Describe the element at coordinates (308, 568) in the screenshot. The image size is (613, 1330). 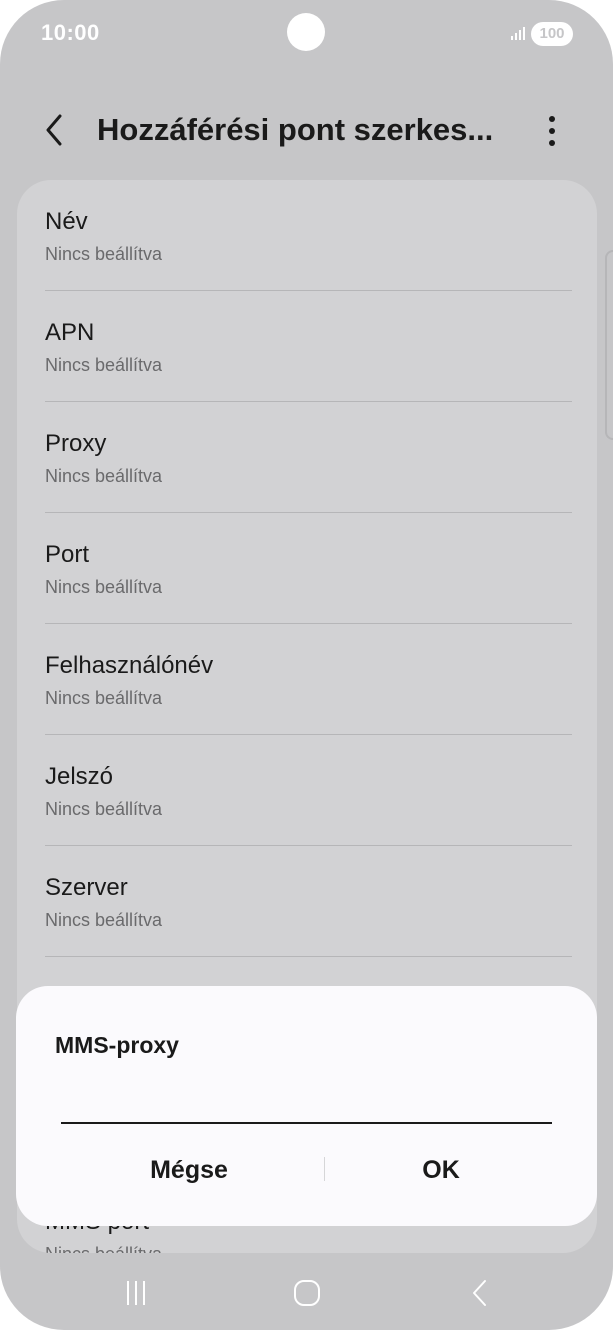
I see `list-item-port: Port Nincs beállítva` at that location.